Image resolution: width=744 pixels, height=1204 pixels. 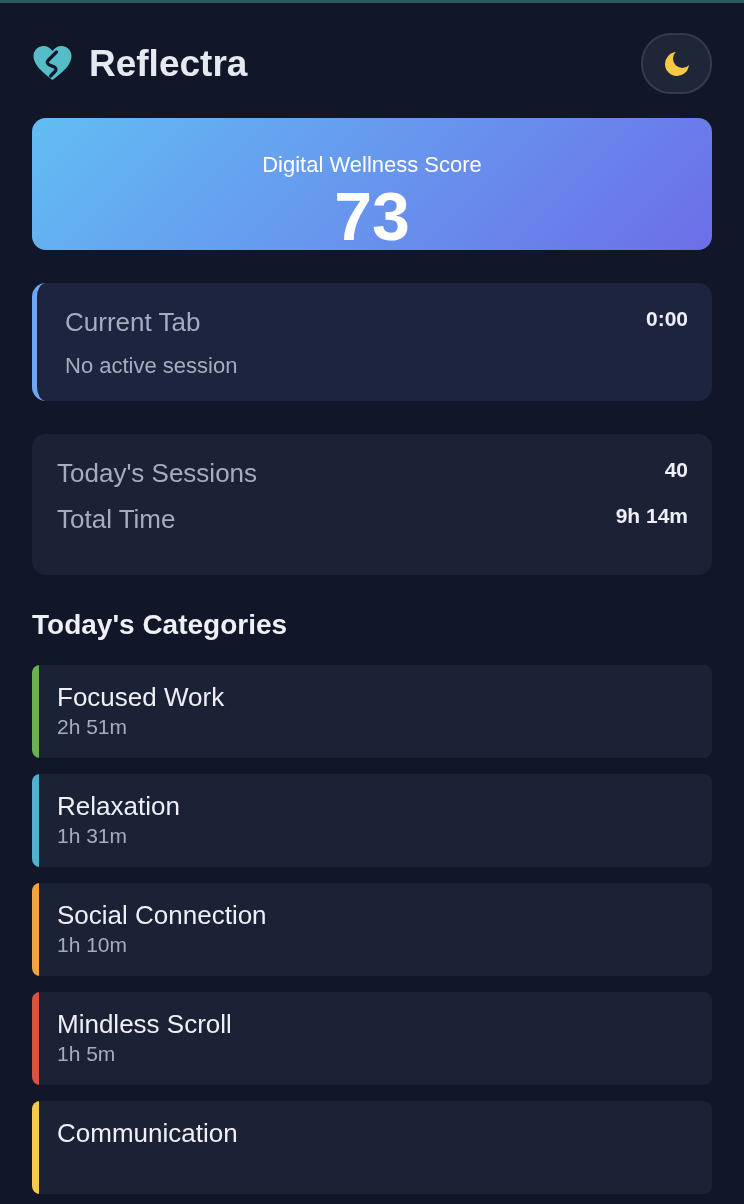 What do you see at coordinates (162, 915) in the screenshot?
I see `category-name: Social Connection` at bounding box center [162, 915].